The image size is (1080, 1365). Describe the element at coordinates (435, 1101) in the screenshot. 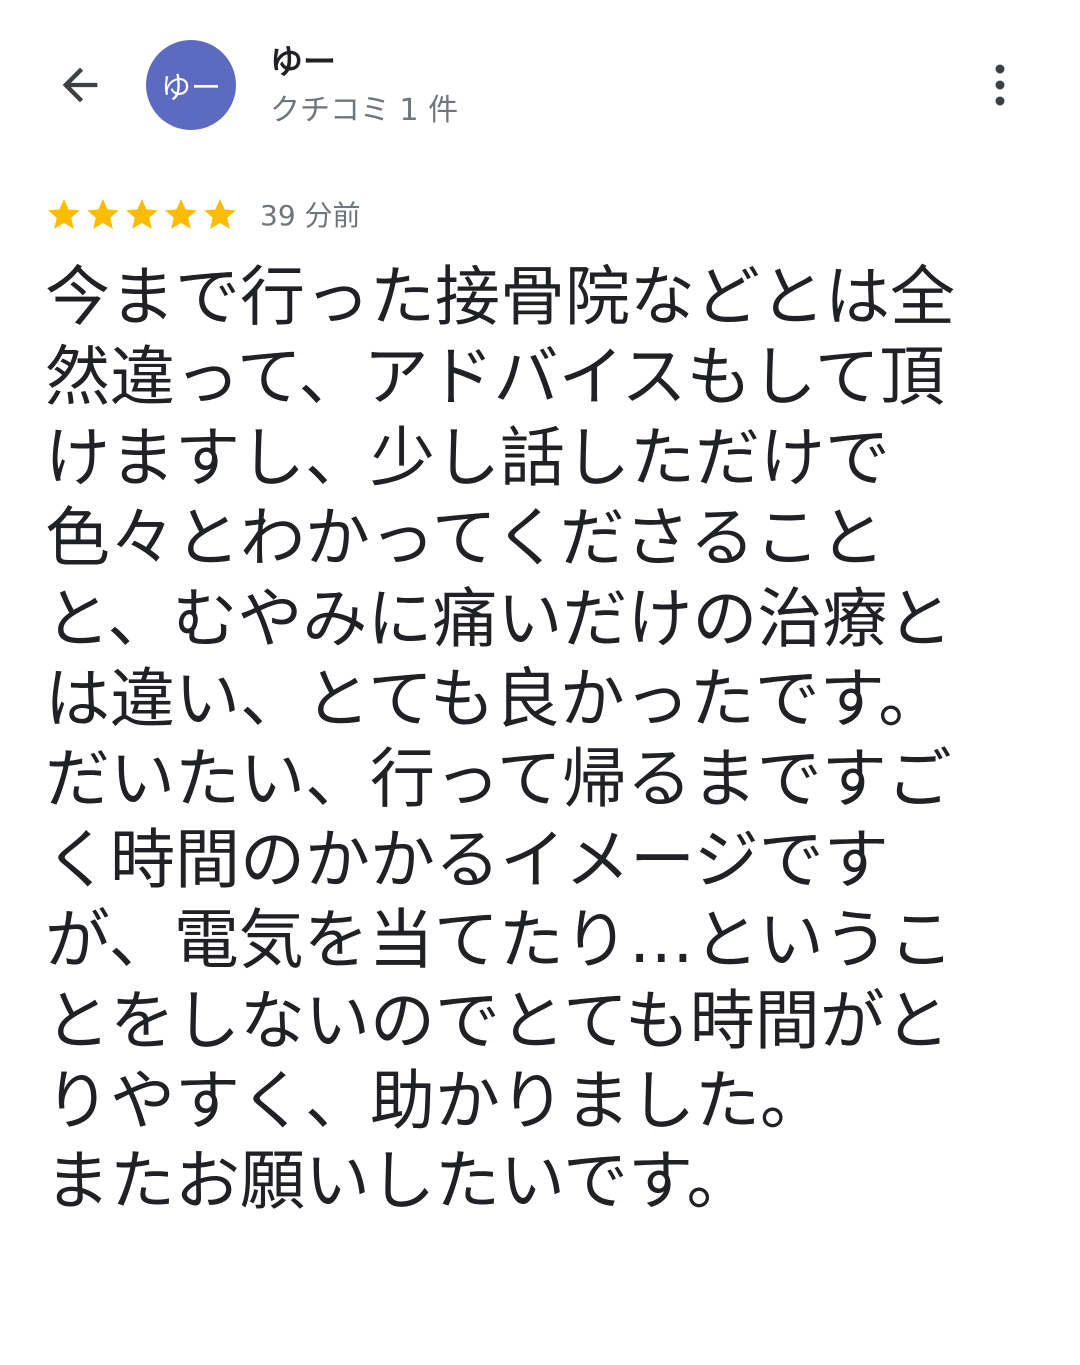

I see `review-text-line: りやすく、助かりました。` at that location.